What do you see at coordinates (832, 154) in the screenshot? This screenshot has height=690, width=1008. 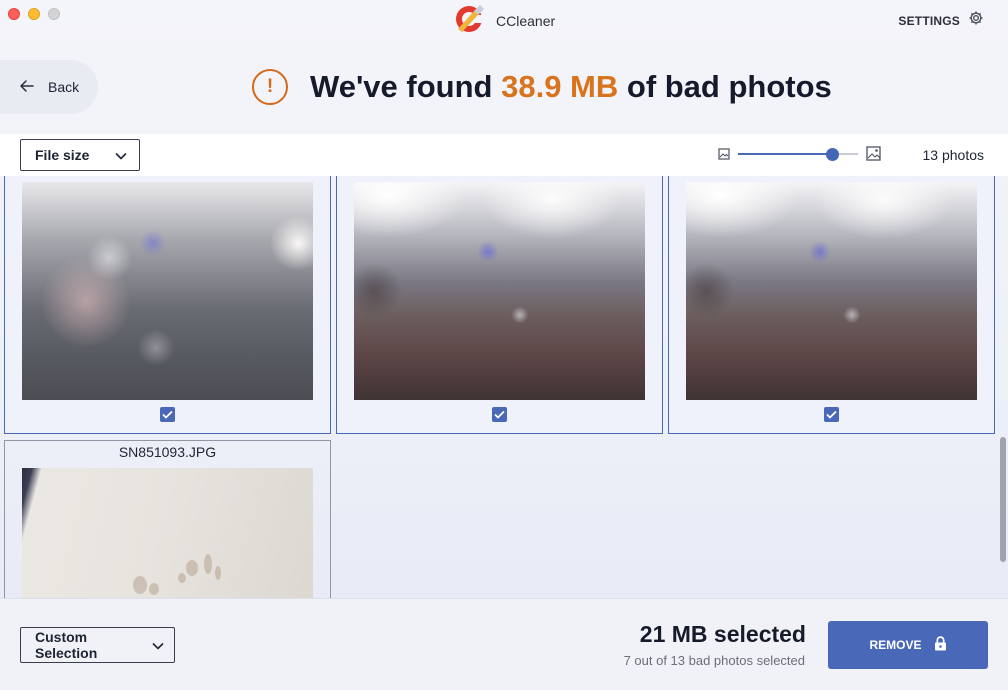 I see `slider-handle` at bounding box center [832, 154].